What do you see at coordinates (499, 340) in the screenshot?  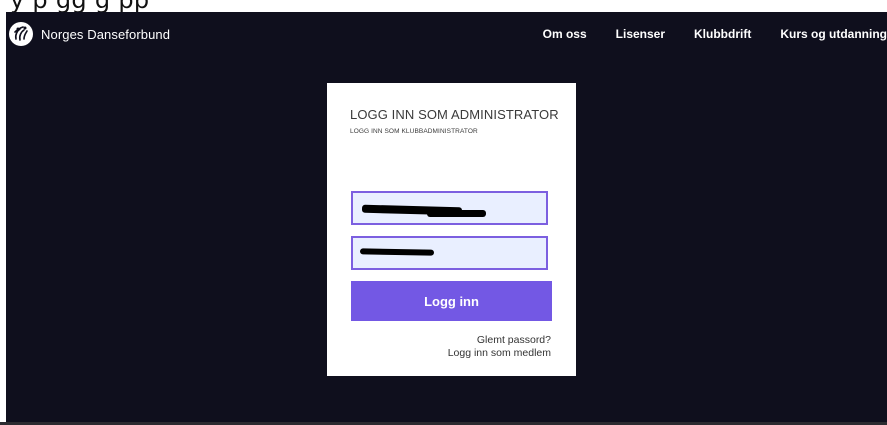 I see `forgot-password-link: Glemt passord?` at bounding box center [499, 340].